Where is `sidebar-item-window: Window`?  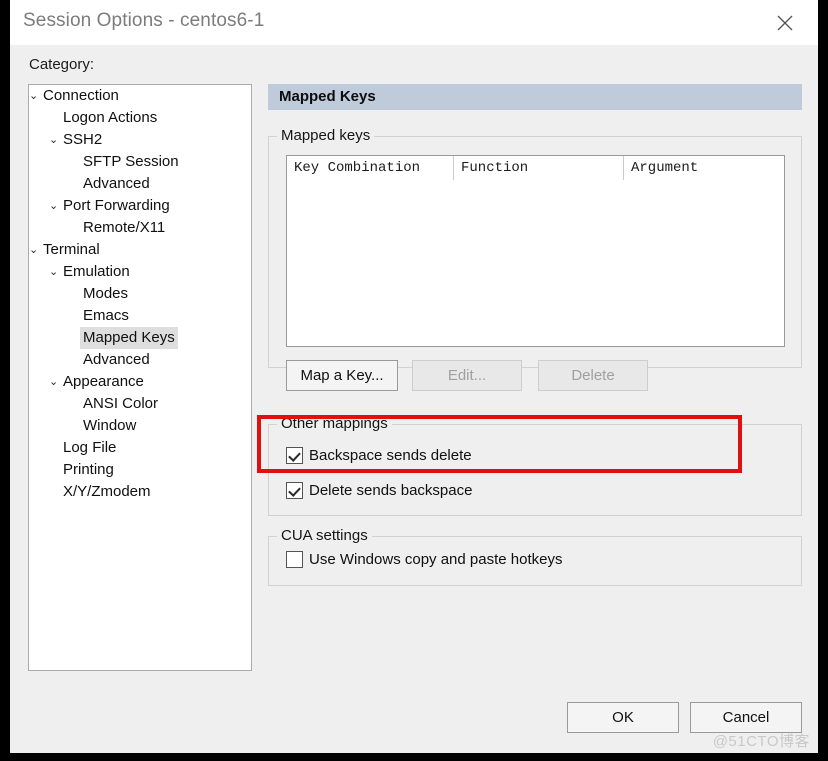
sidebar-item-window: Window is located at coordinates (140, 426).